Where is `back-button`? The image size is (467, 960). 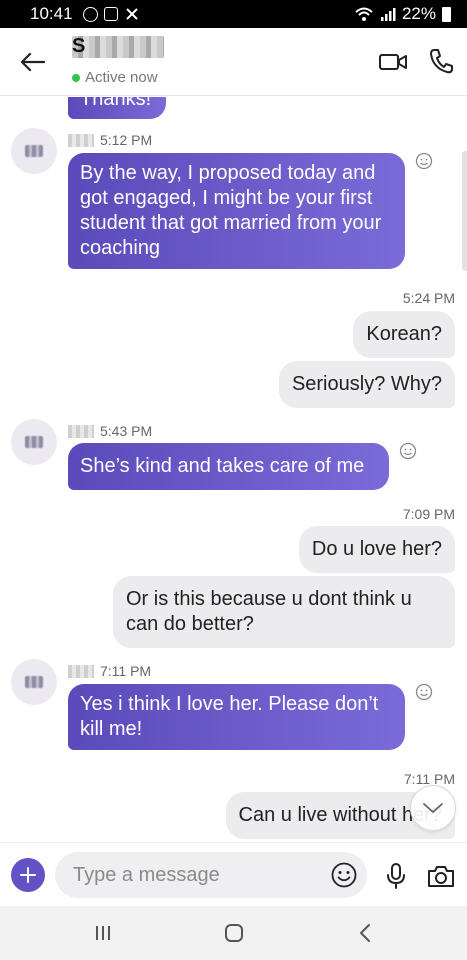 back-button is located at coordinates (32, 62).